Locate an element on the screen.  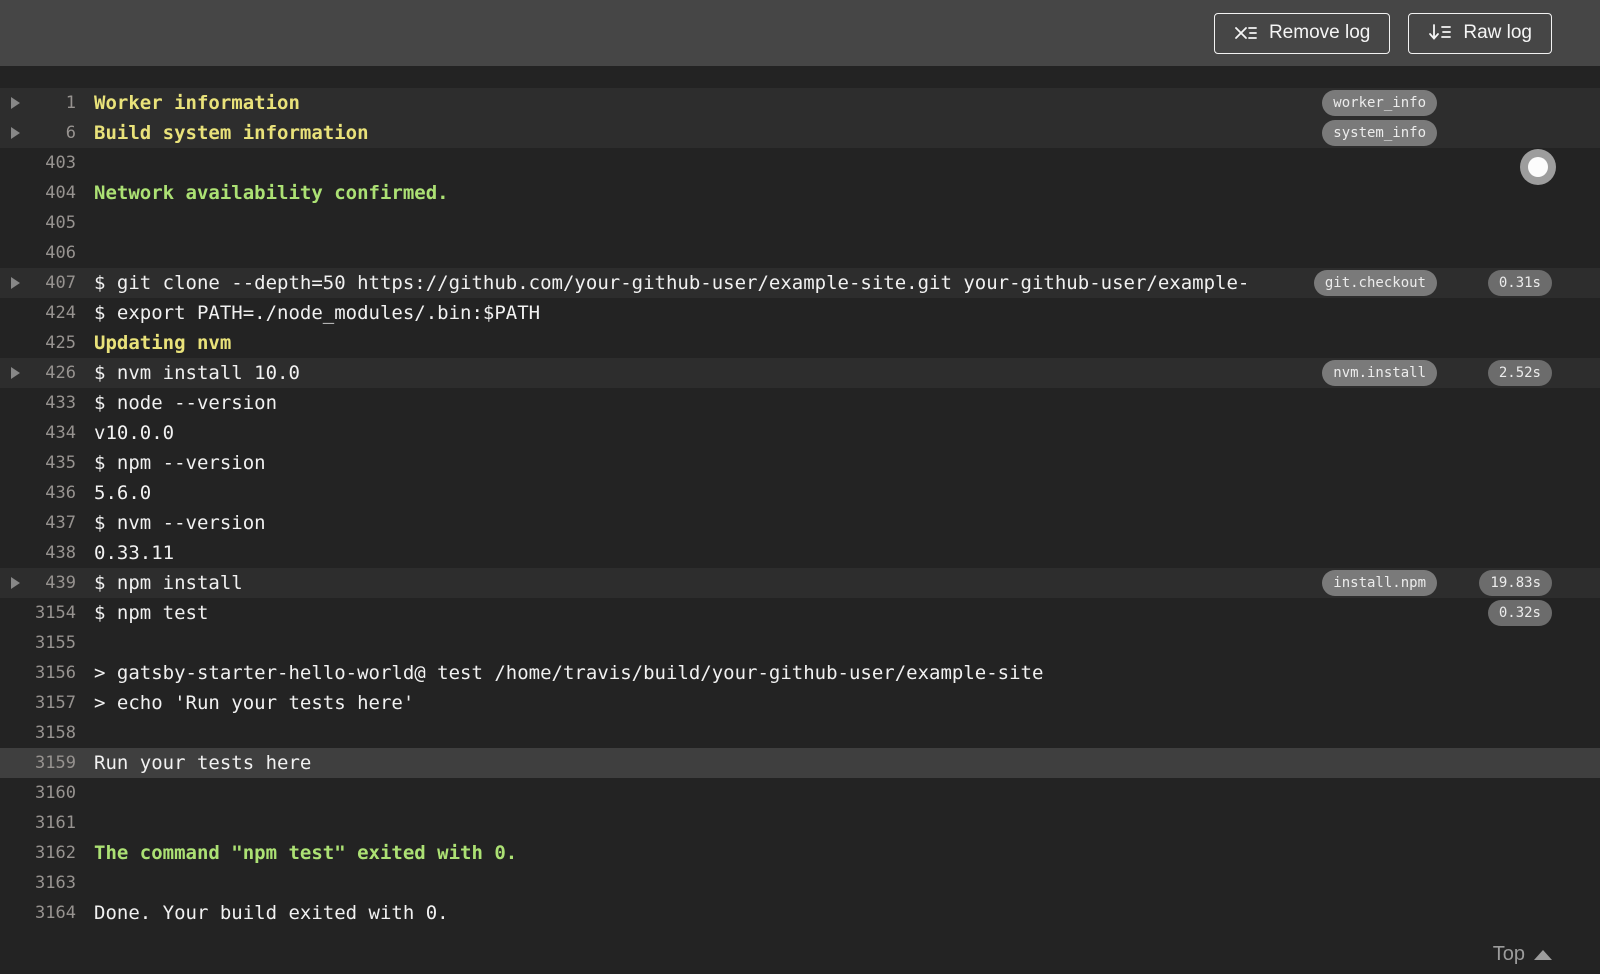
line-number: 438 is located at coordinates (38, 553).